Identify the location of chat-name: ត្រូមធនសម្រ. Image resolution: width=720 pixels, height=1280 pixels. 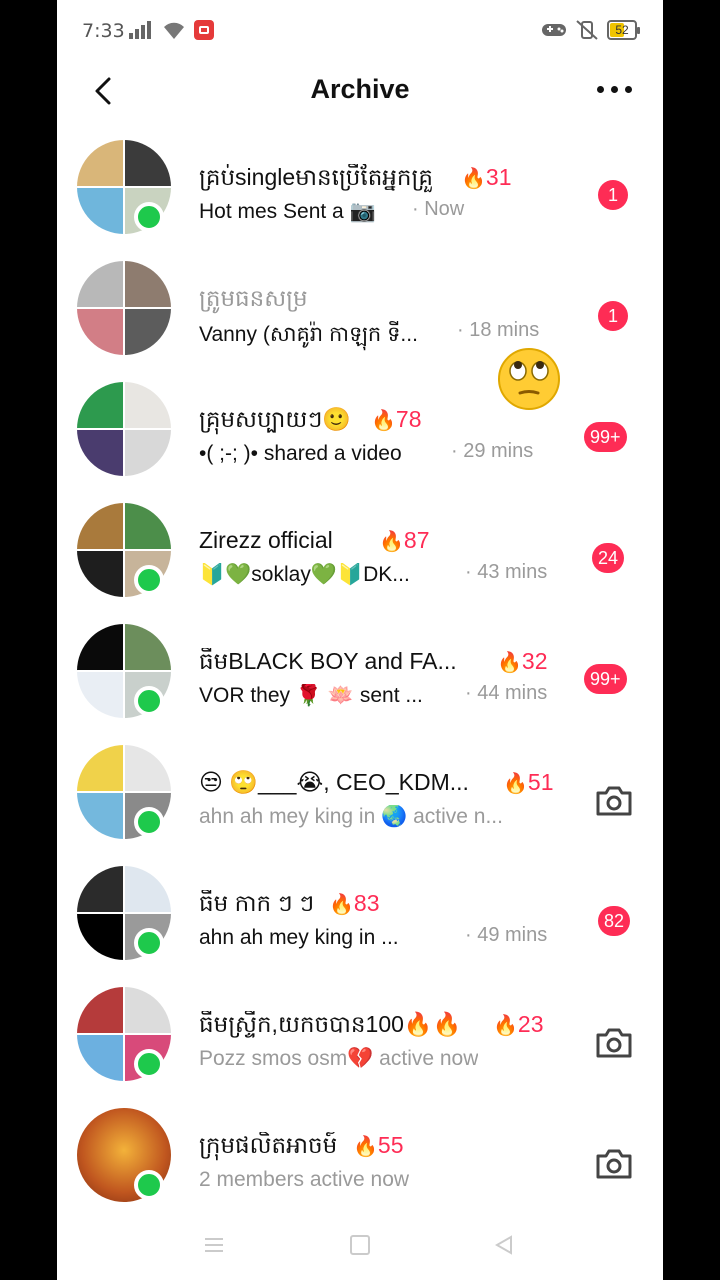
(253, 298).